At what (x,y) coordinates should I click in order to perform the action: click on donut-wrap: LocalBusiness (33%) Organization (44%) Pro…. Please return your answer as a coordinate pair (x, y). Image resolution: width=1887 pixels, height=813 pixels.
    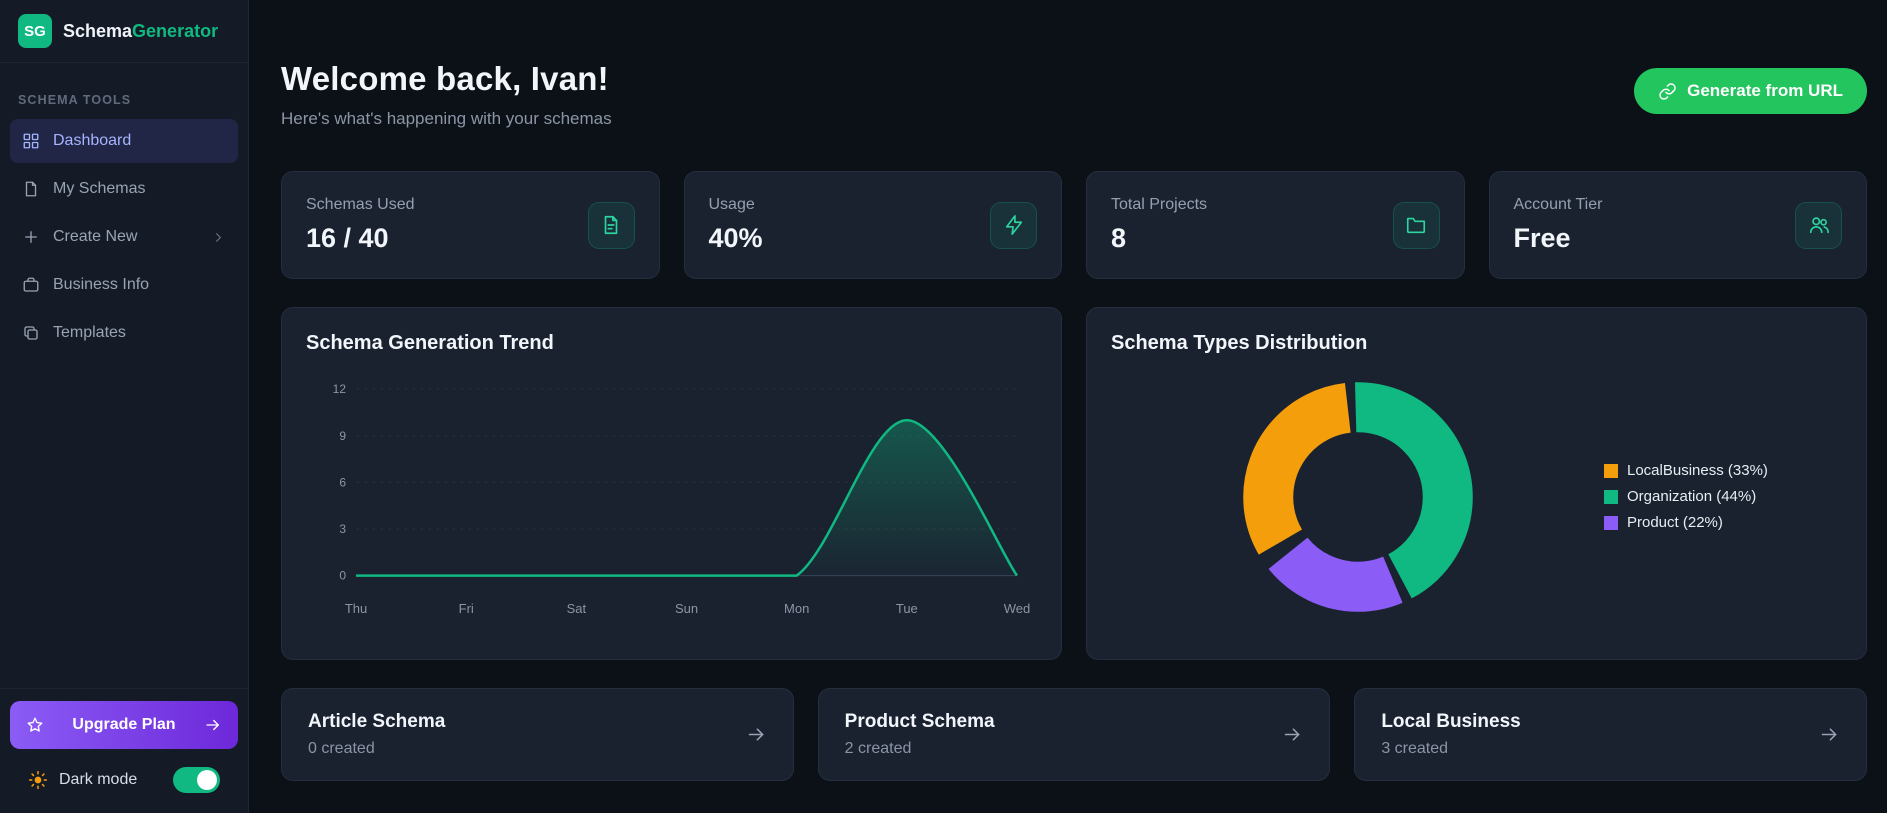
    Looking at the image, I should click on (1476, 496).